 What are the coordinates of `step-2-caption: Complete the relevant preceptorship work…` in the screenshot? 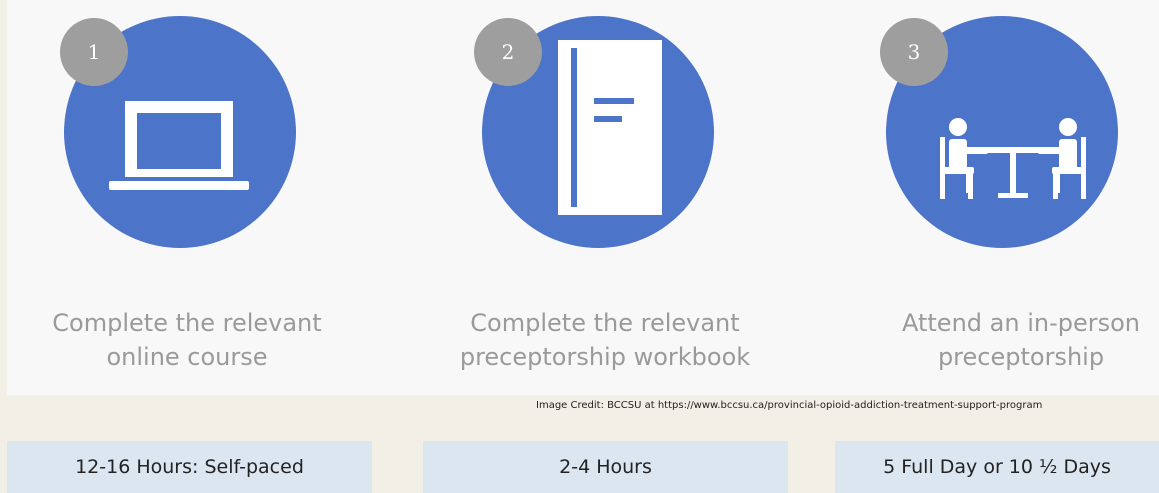 It's located at (605, 340).